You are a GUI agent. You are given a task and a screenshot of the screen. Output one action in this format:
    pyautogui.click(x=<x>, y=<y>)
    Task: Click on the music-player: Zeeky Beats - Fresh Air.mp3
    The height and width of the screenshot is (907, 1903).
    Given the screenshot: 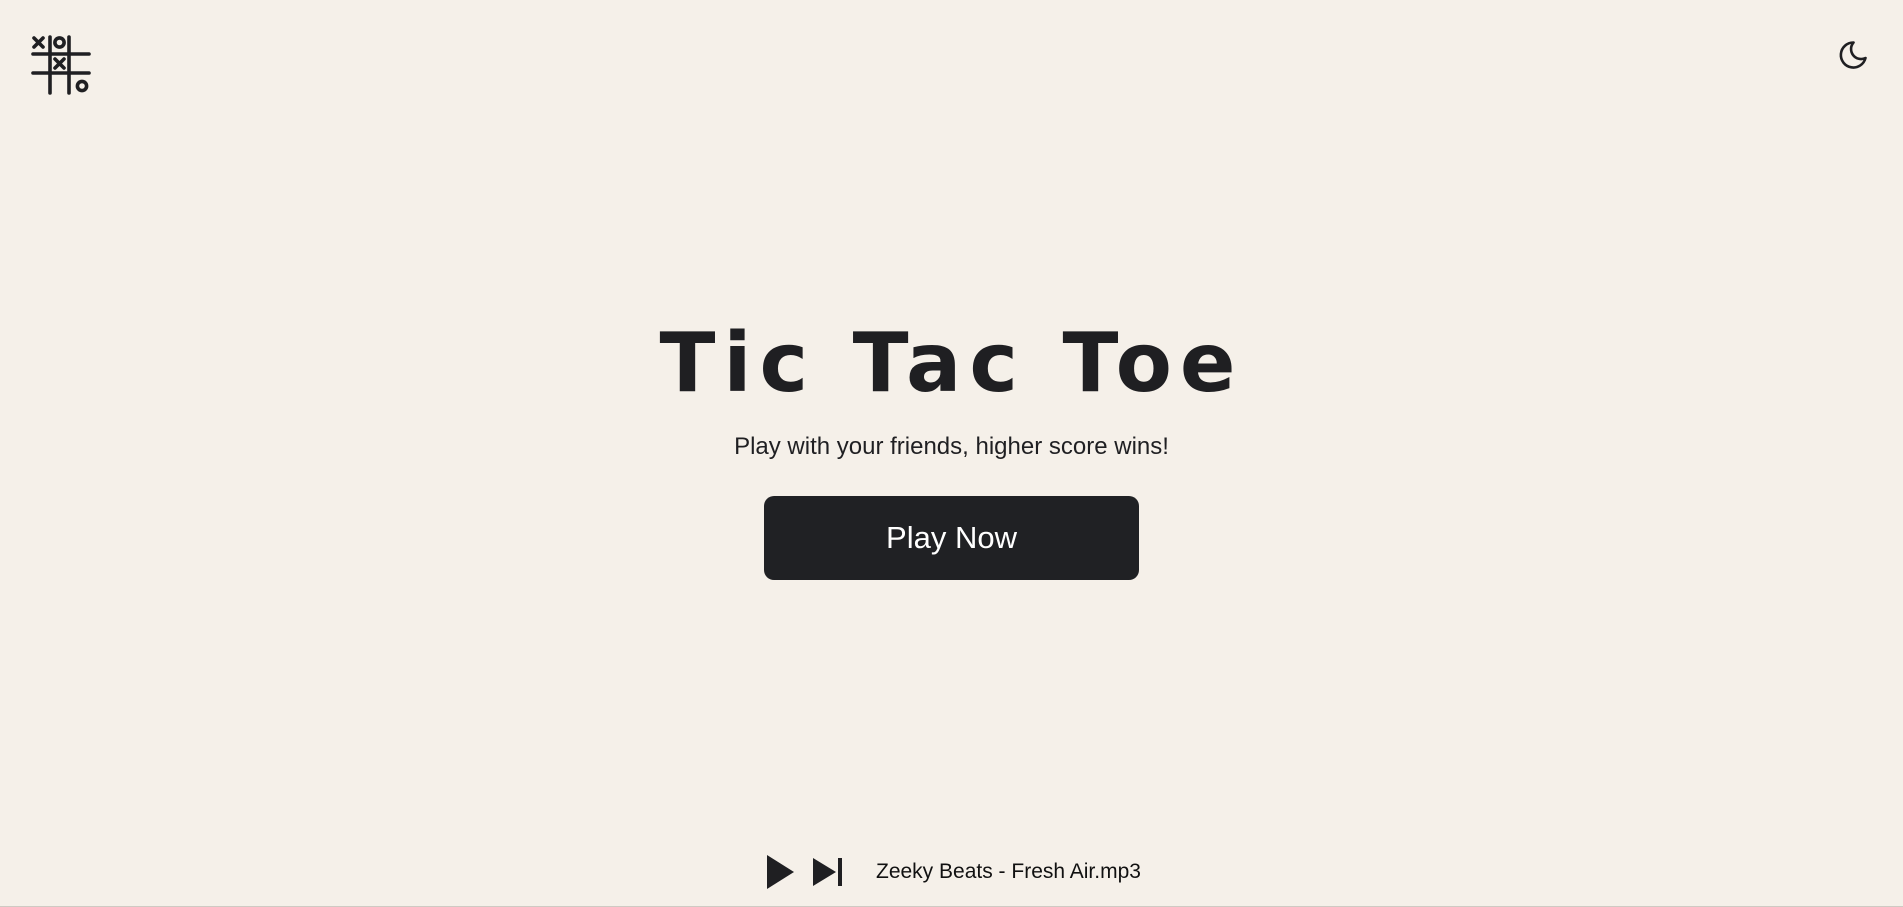 What is the action you would take?
    pyautogui.click(x=951, y=872)
    